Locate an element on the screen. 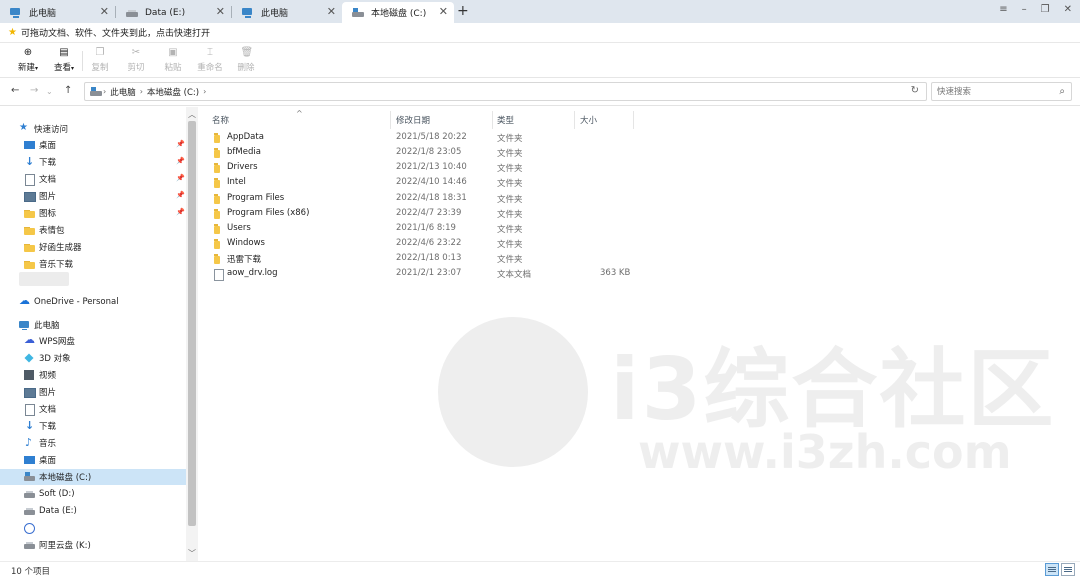 This screenshot has height=578, width=1080. paste-button: ▣ 粘贴 is located at coordinates (173, 60).